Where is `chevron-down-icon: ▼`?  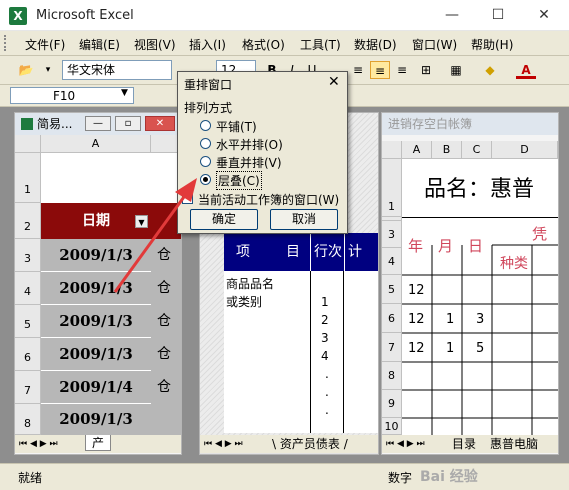 chevron-down-icon: ▼ is located at coordinates (124, 93).